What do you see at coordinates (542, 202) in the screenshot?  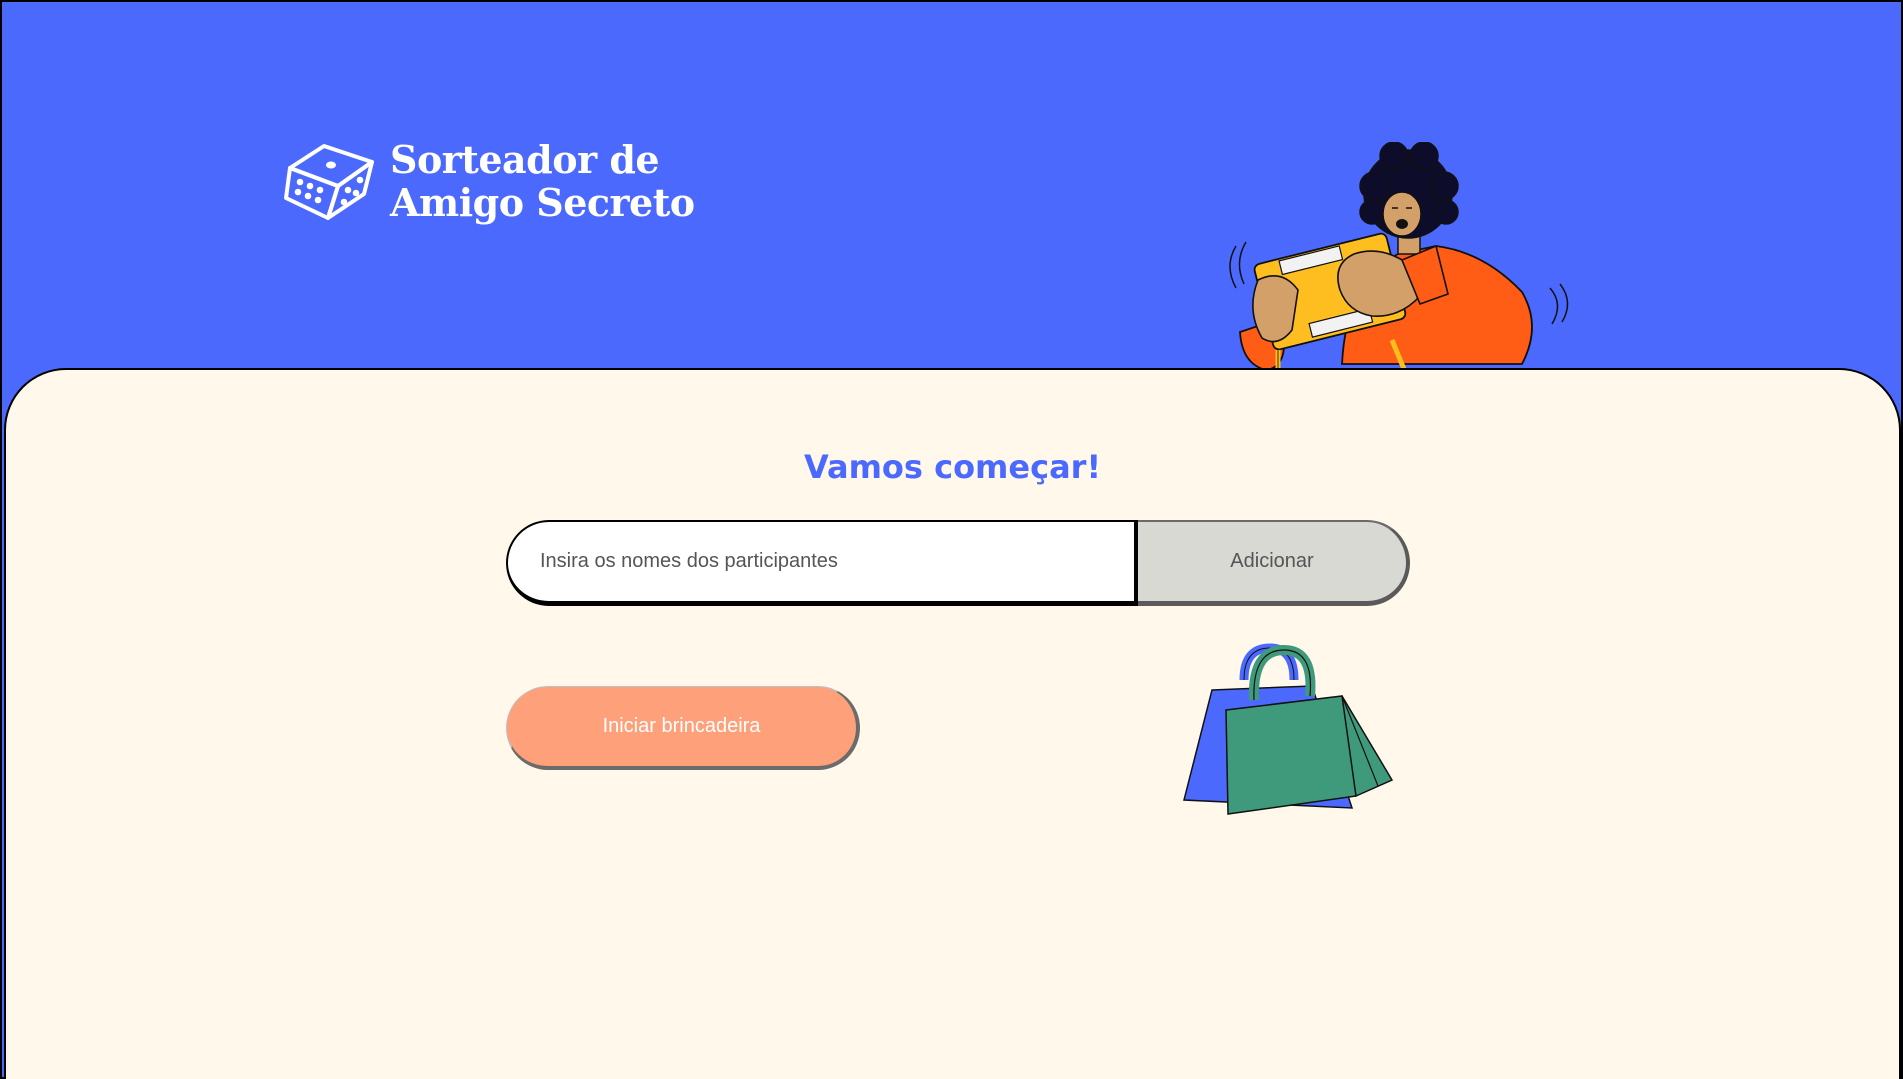 I see `app-title-line-2: Amigo Secreto` at bounding box center [542, 202].